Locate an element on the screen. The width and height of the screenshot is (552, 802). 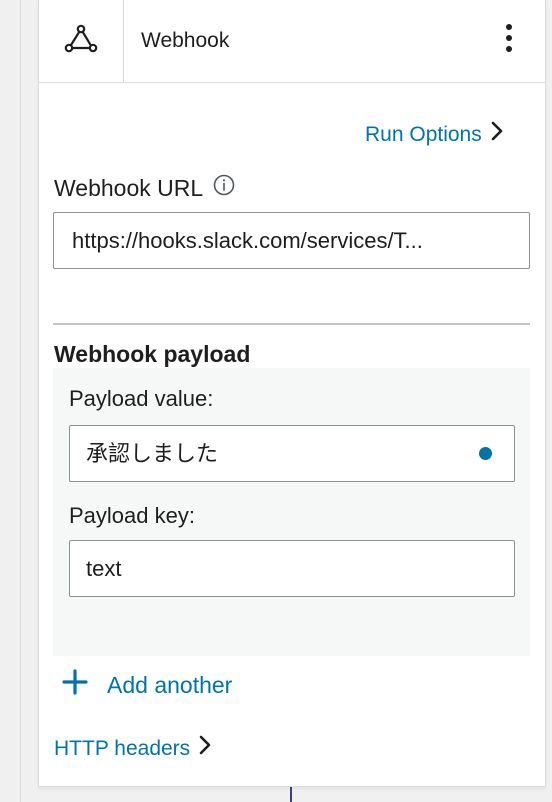
webhook-icon is located at coordinates (81, 41).